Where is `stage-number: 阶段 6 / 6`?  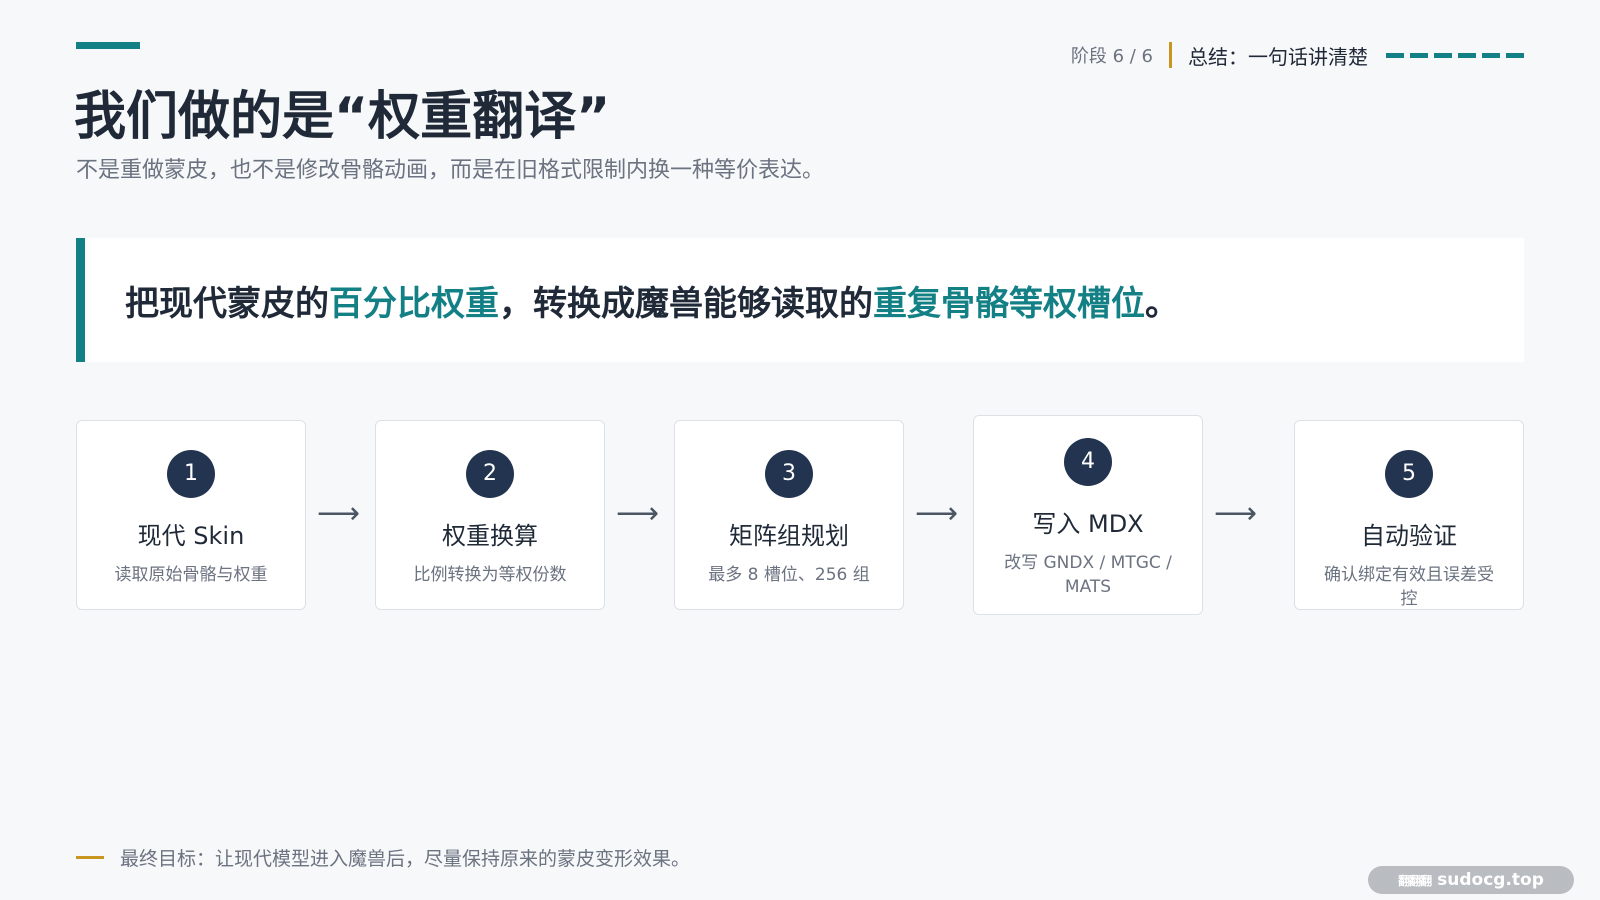
stage-number: 阶段 6 / 6 is located at coordinates (1111, 56).